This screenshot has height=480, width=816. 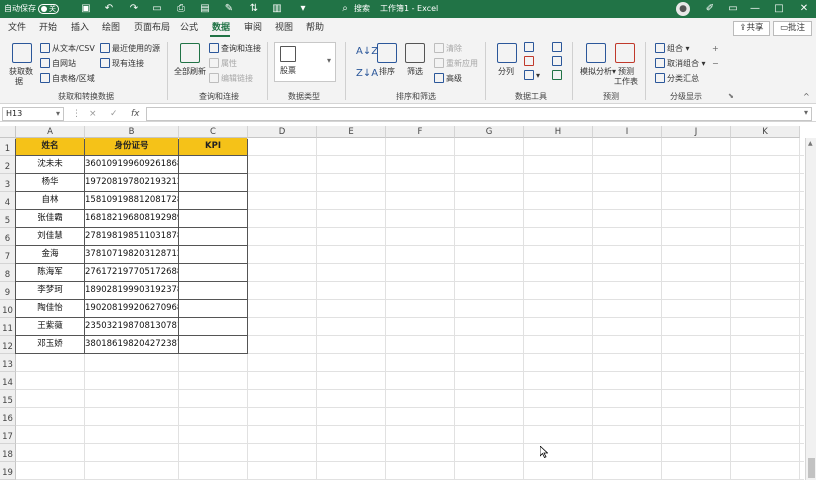 I want to click on table-cell: 158109198812081728, so click(x=131, y=200).